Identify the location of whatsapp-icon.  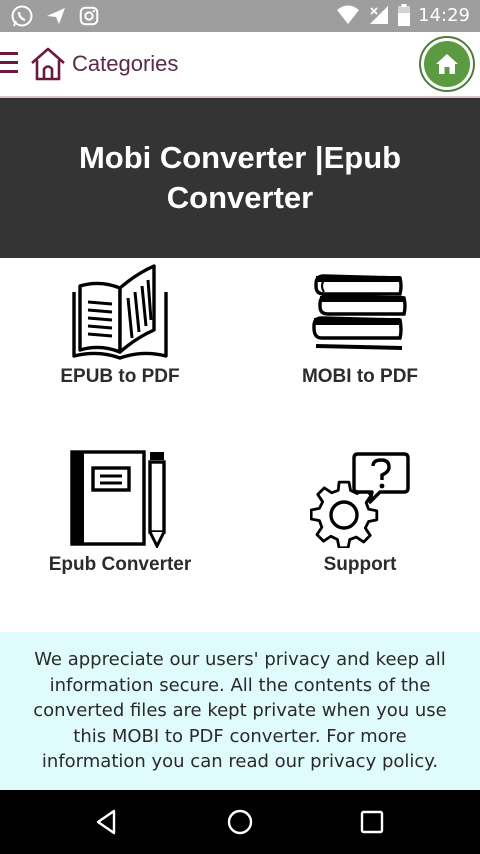
(22, 16).